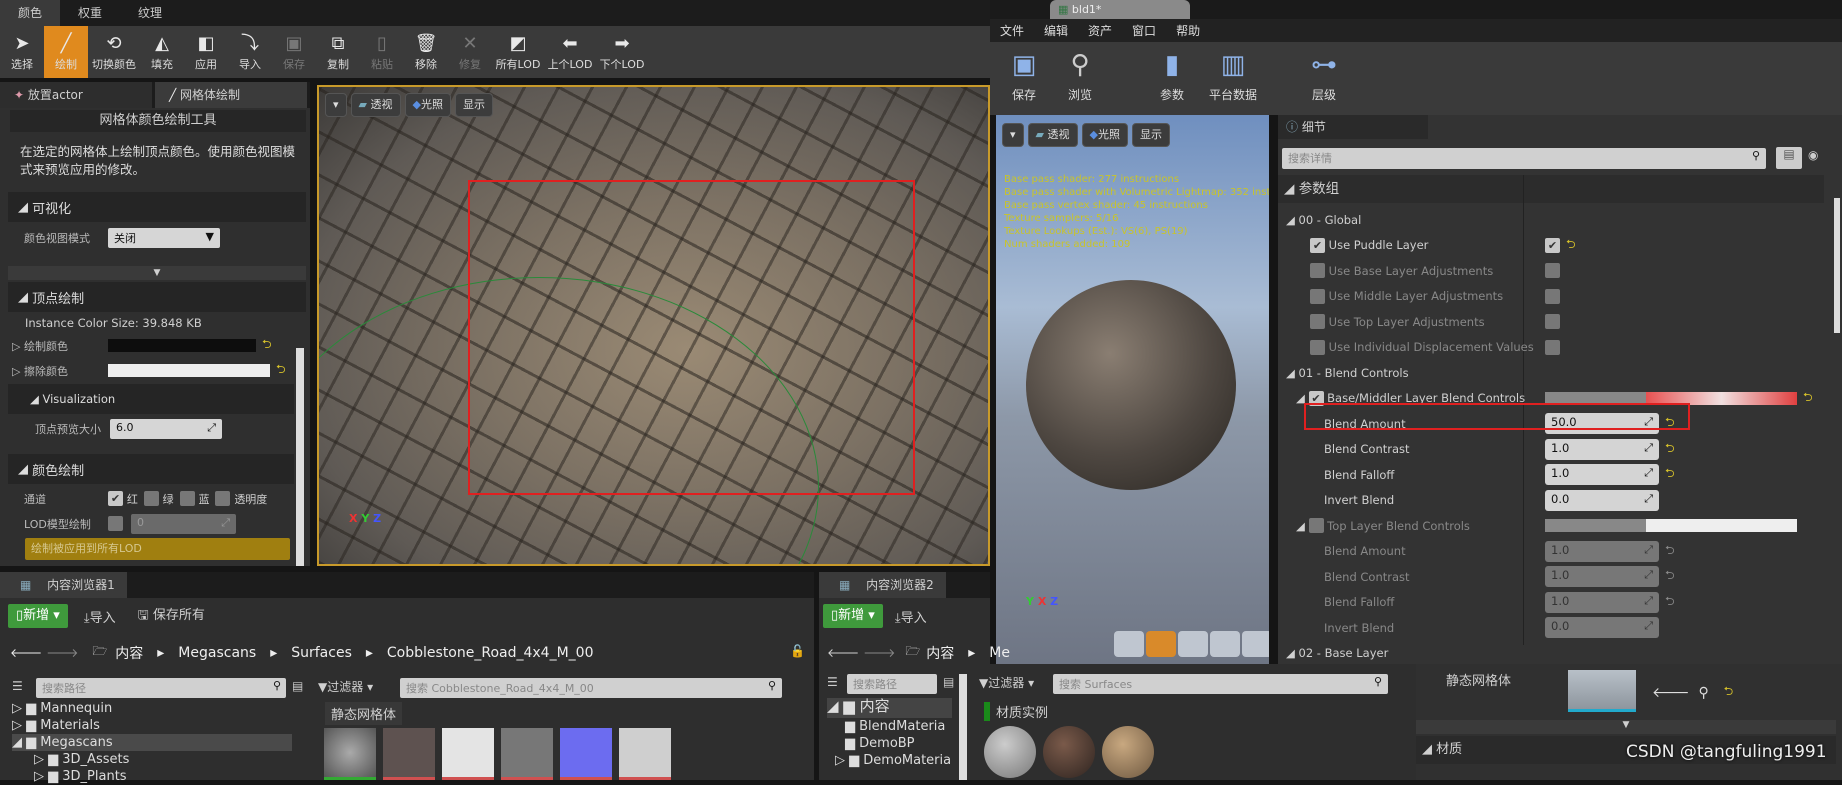 Image resolution: width=1842 pixels, height=785 pixels. Describe the element at coordinates (1024, 72) in the screenshot. I see `save-button: ▣ 保存` at that location.